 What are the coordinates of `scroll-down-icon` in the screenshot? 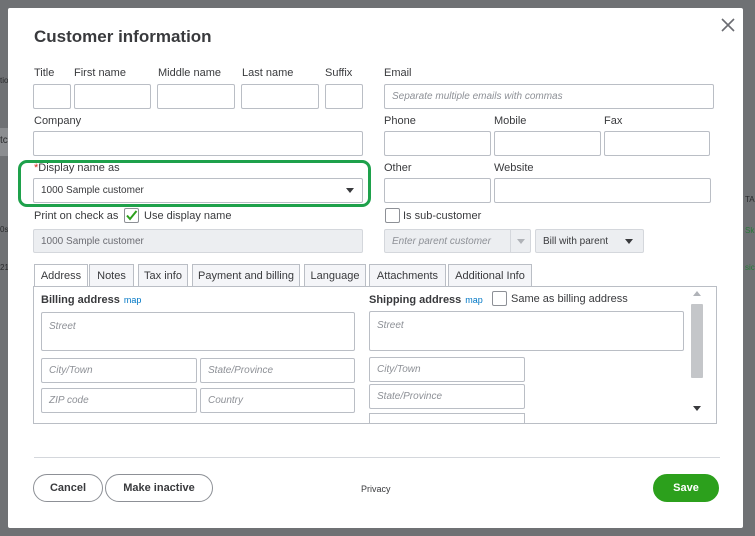 It's located at (697, 408).